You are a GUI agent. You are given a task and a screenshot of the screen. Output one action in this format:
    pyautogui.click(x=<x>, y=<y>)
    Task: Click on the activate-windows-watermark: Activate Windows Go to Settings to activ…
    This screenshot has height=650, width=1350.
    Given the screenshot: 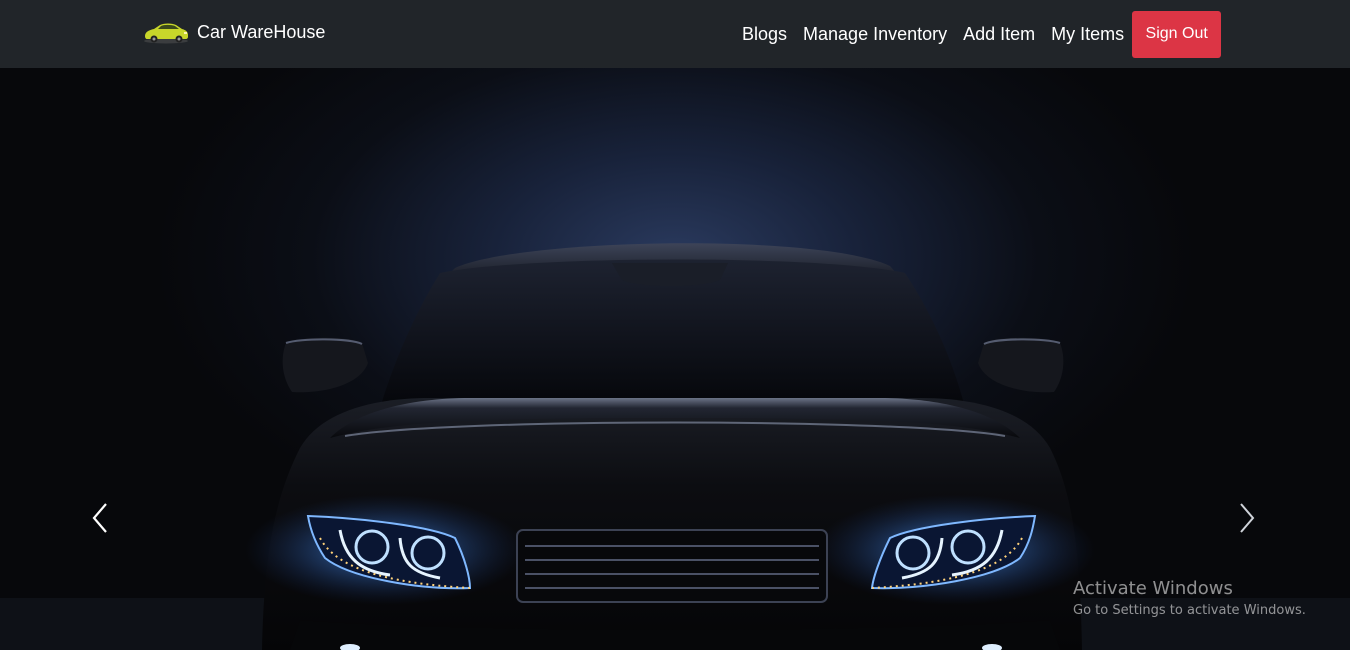 What is the action you would take?
    pyautogui.click(x=1189, y=599)
    